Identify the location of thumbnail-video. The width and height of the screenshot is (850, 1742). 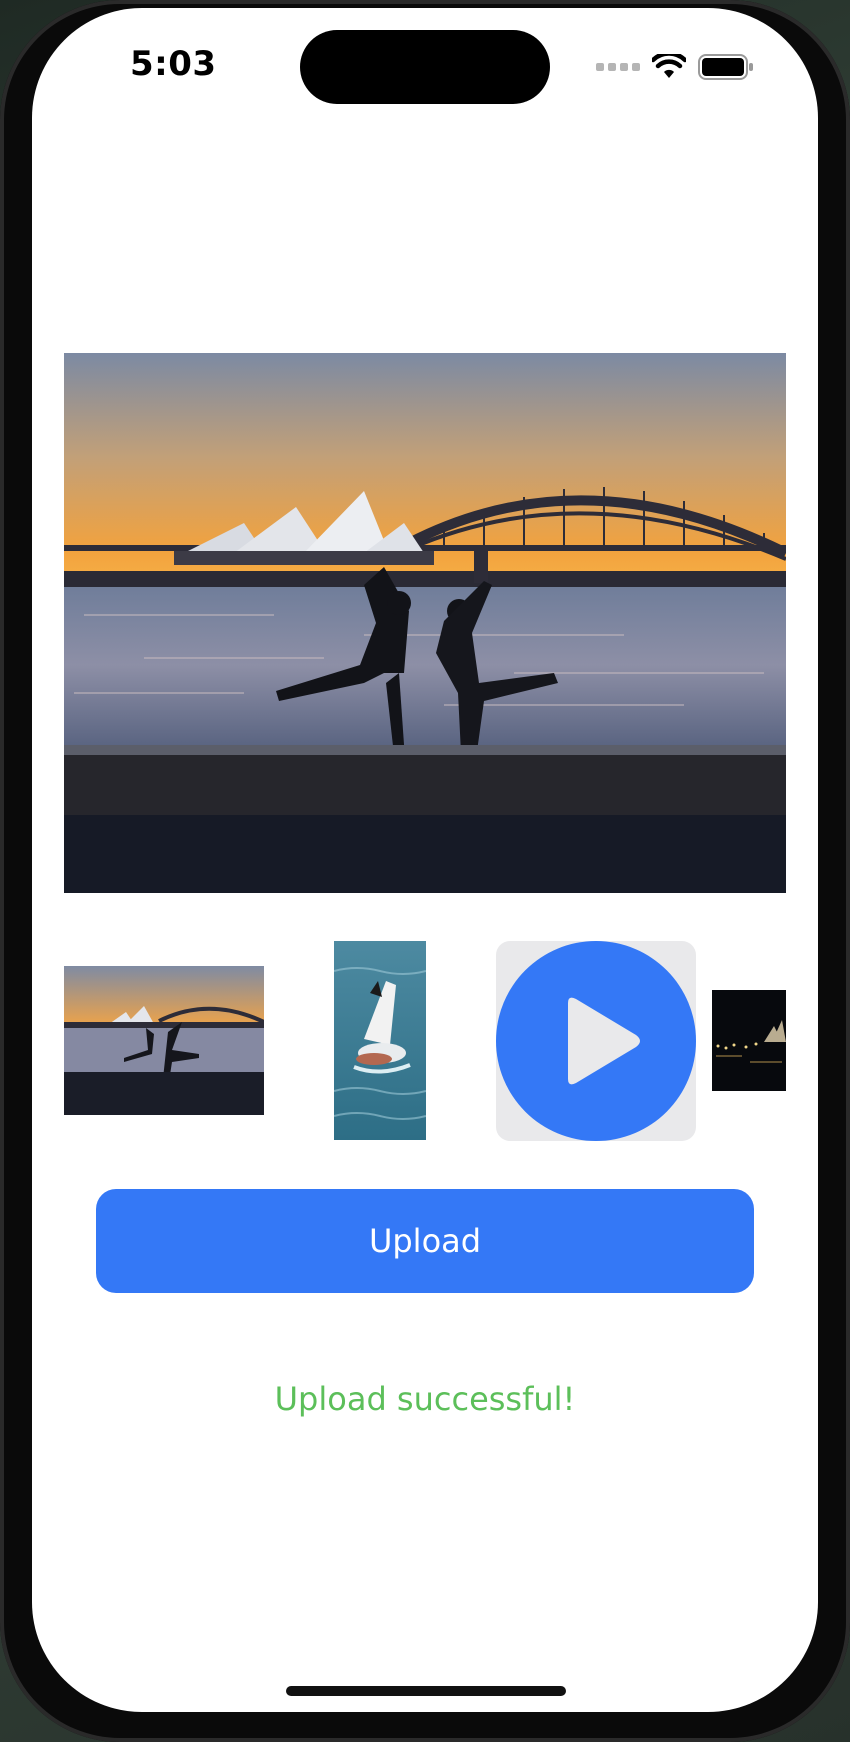
(596, 1041).